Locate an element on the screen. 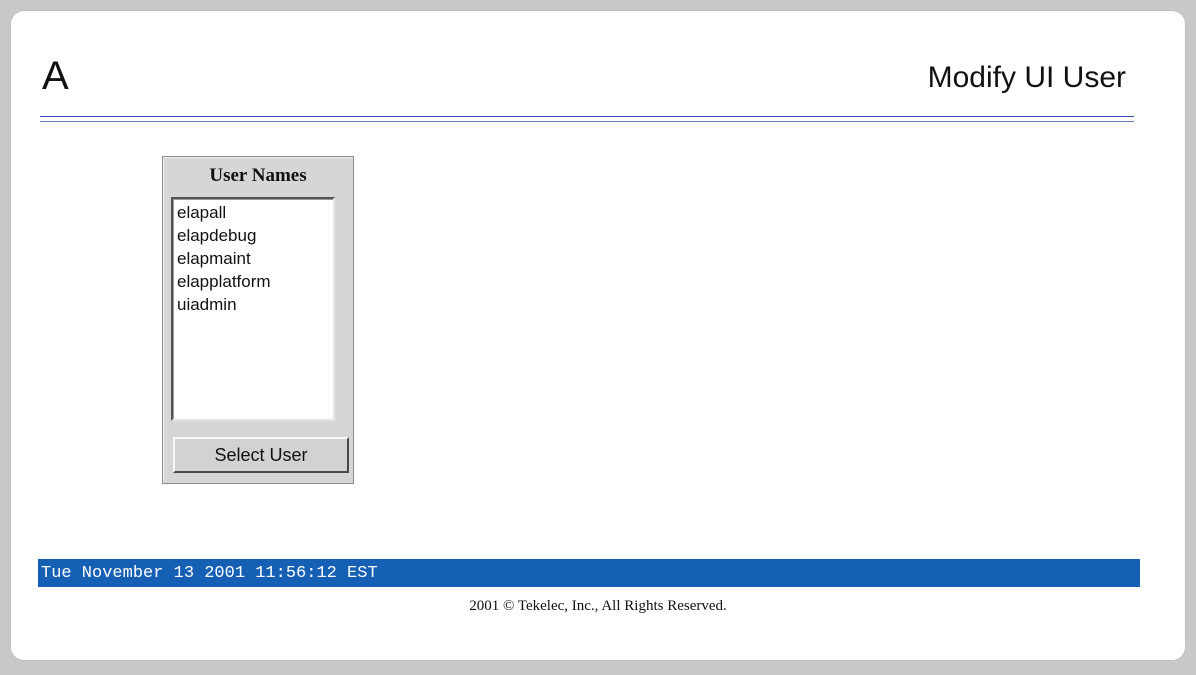 This screenshot has height=675, width=1196. page-title: Modify UI User is located at coordinates (1026, 77).